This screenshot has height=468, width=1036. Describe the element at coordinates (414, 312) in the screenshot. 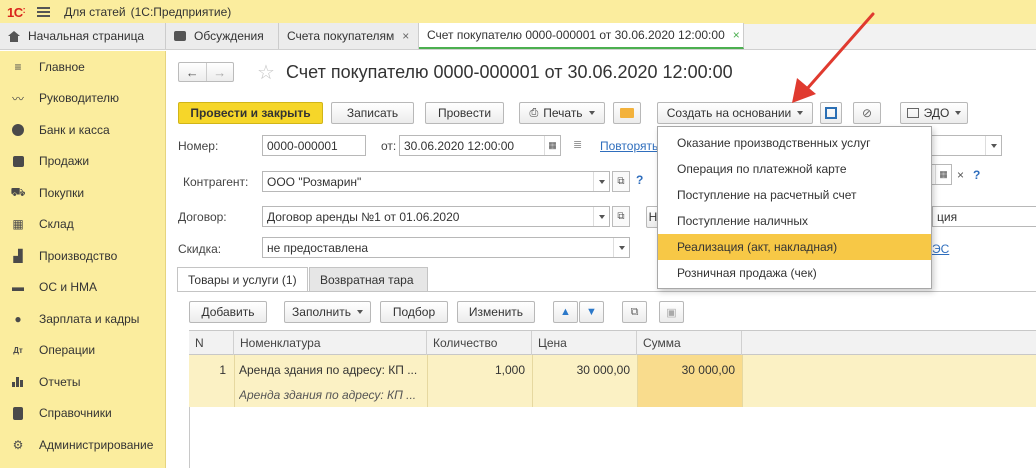

I see `pick-button: Подбор` at that location.